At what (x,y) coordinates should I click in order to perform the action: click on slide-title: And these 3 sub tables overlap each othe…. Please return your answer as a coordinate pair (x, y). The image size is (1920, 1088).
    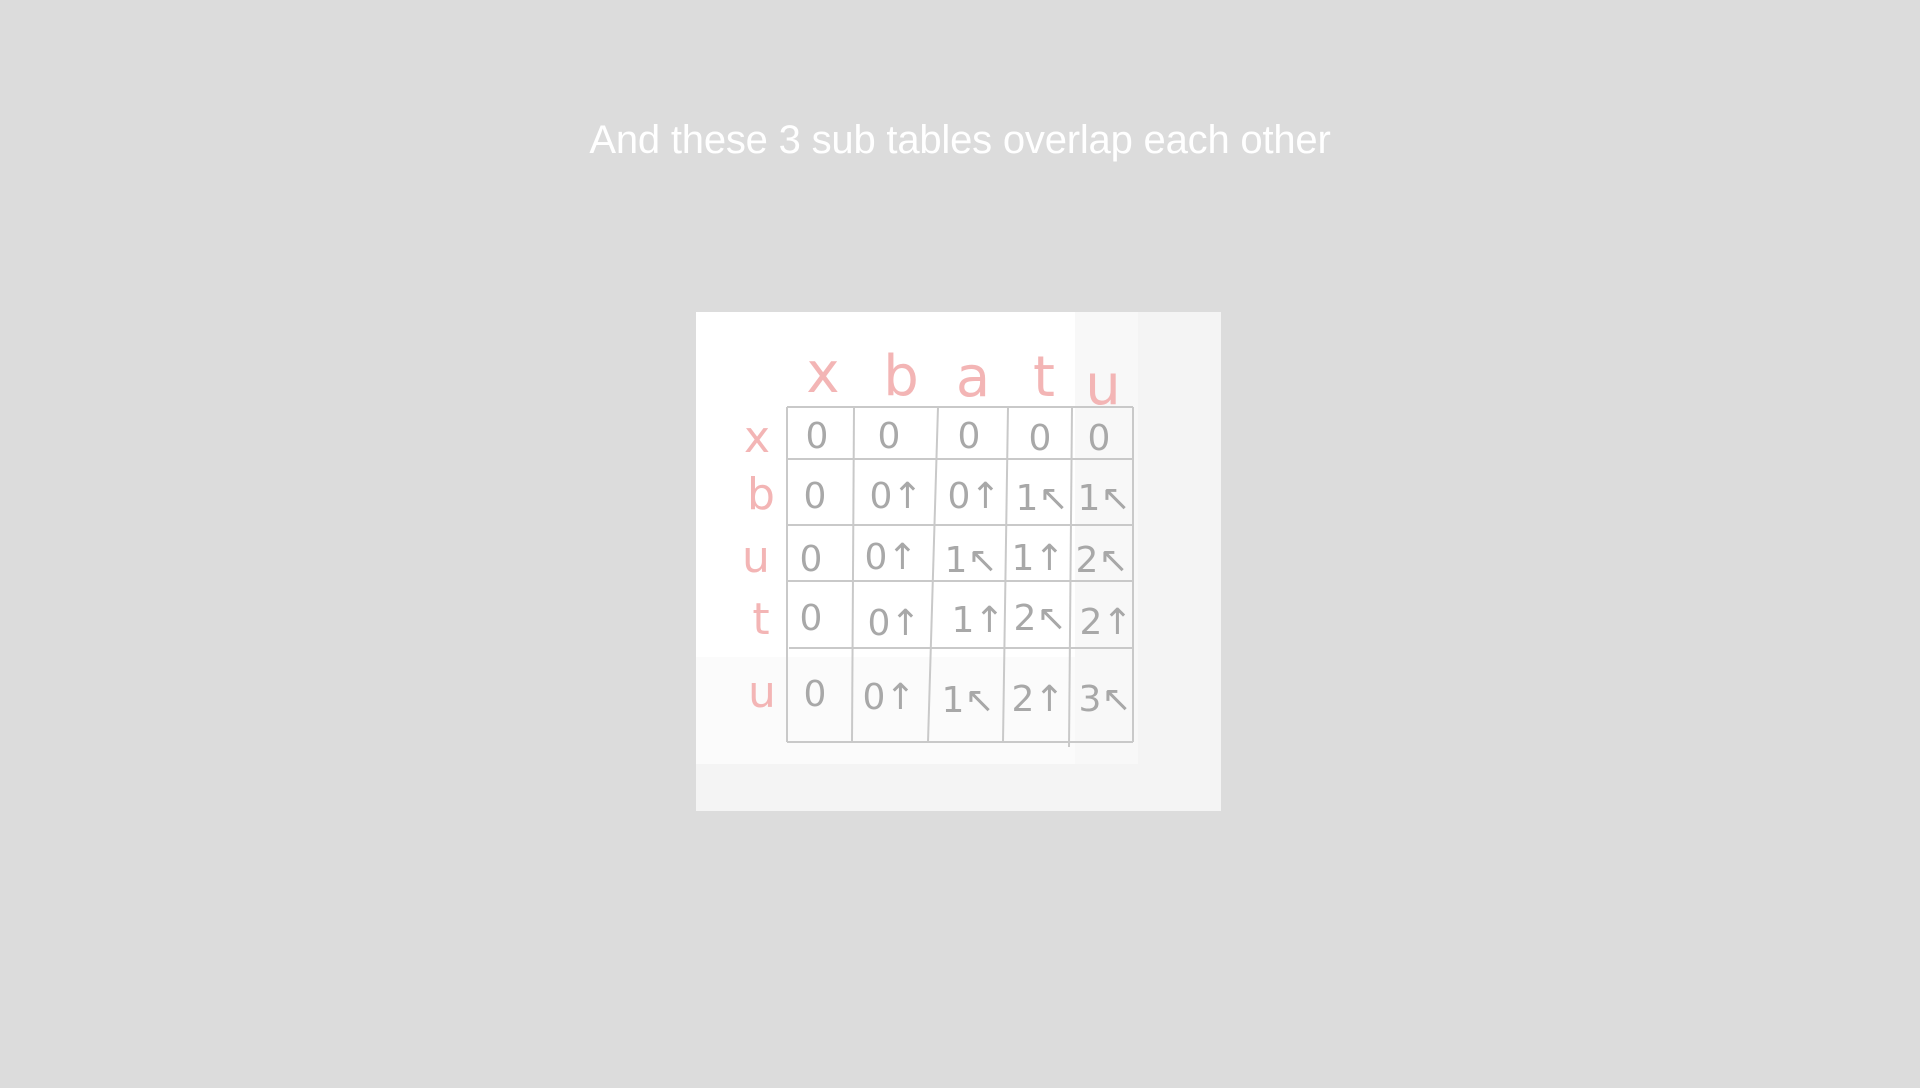
    Looking at the image, I should click on (960, 140).